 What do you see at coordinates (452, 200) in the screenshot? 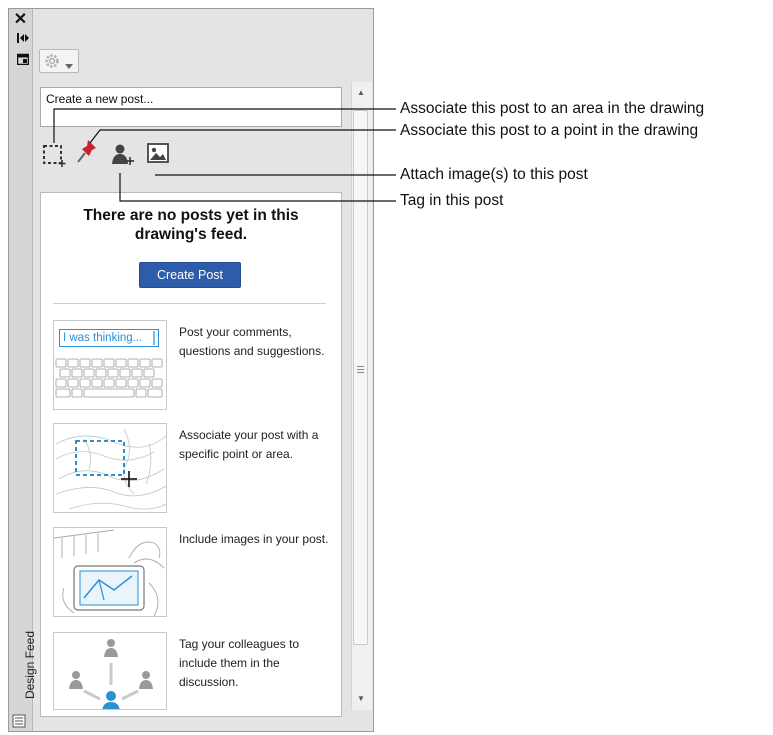
I see `callout-tag: Tag in this post` at bounding box center [452, 200].